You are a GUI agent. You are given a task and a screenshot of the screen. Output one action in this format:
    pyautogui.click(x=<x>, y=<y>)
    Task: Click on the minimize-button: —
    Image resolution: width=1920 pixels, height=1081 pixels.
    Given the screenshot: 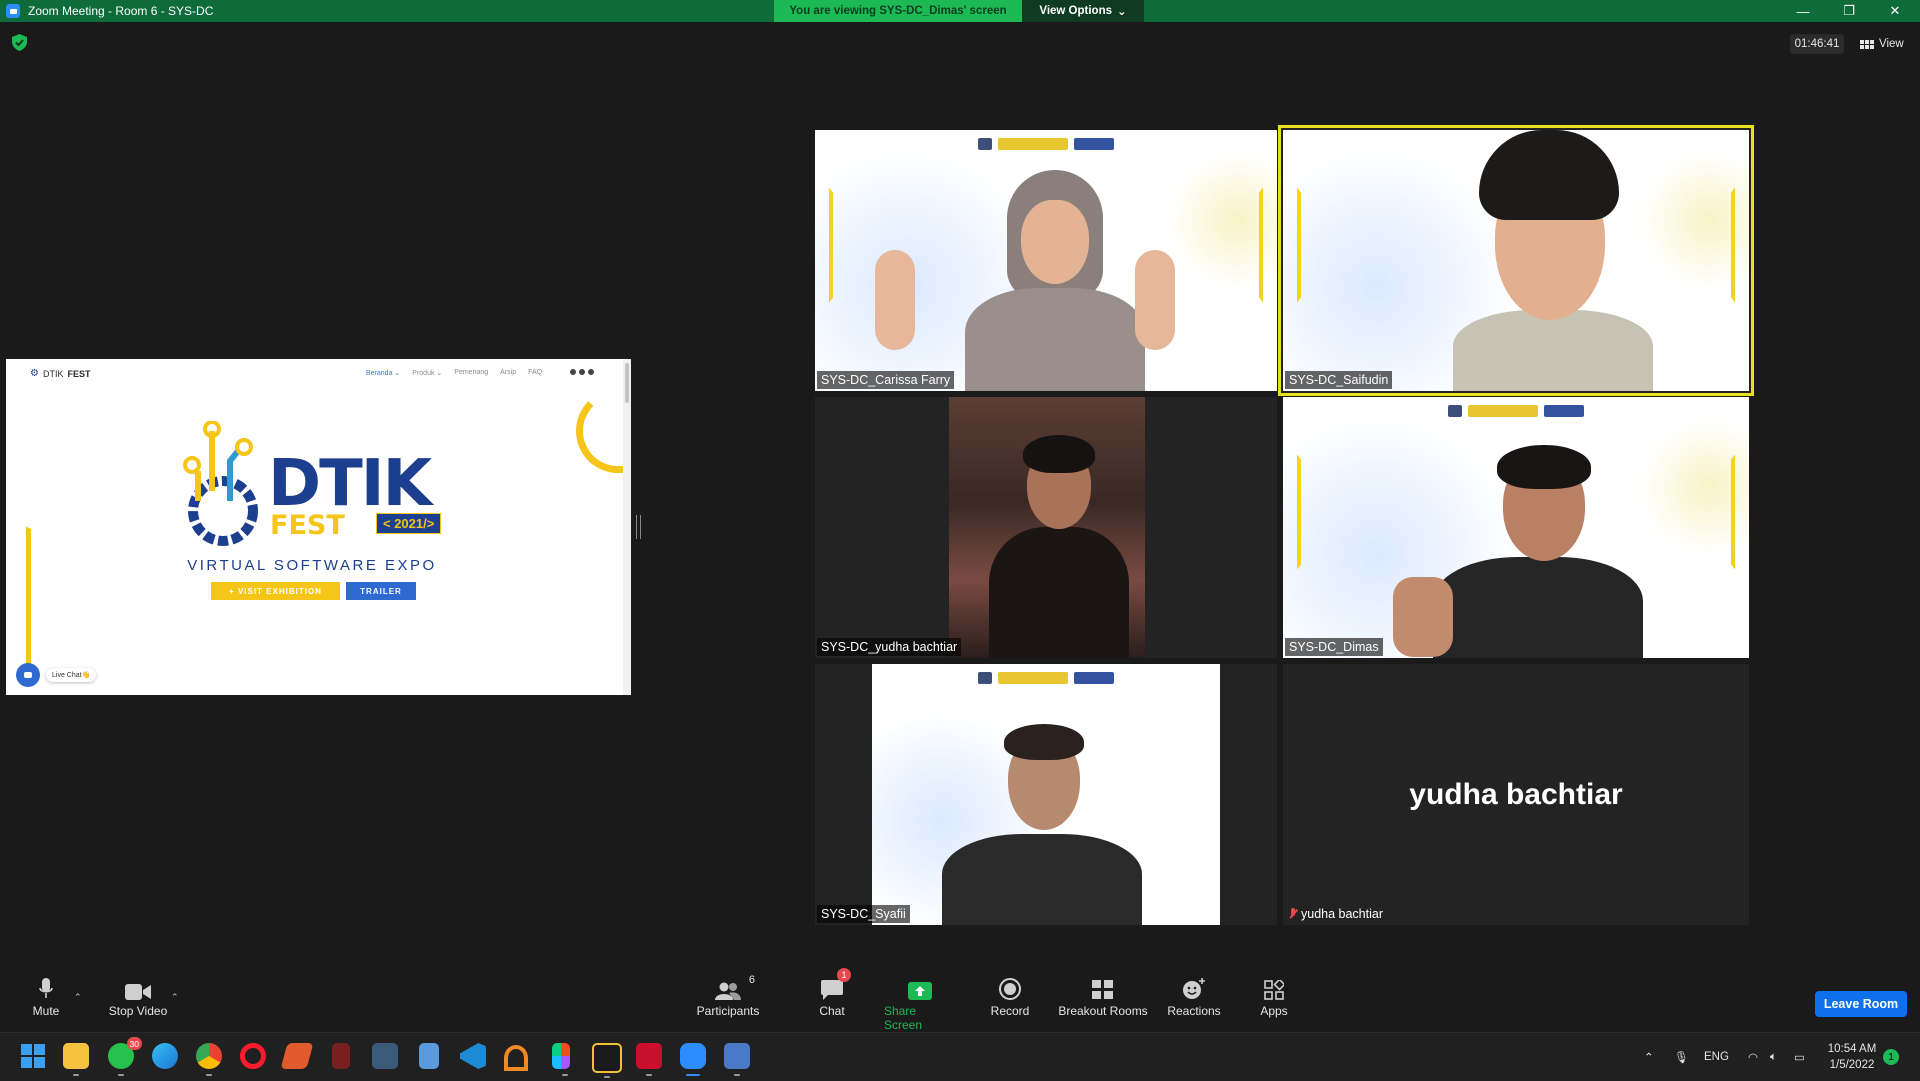 What is the action you would take?
    pyautogui.click(x=1803, y=11)
    